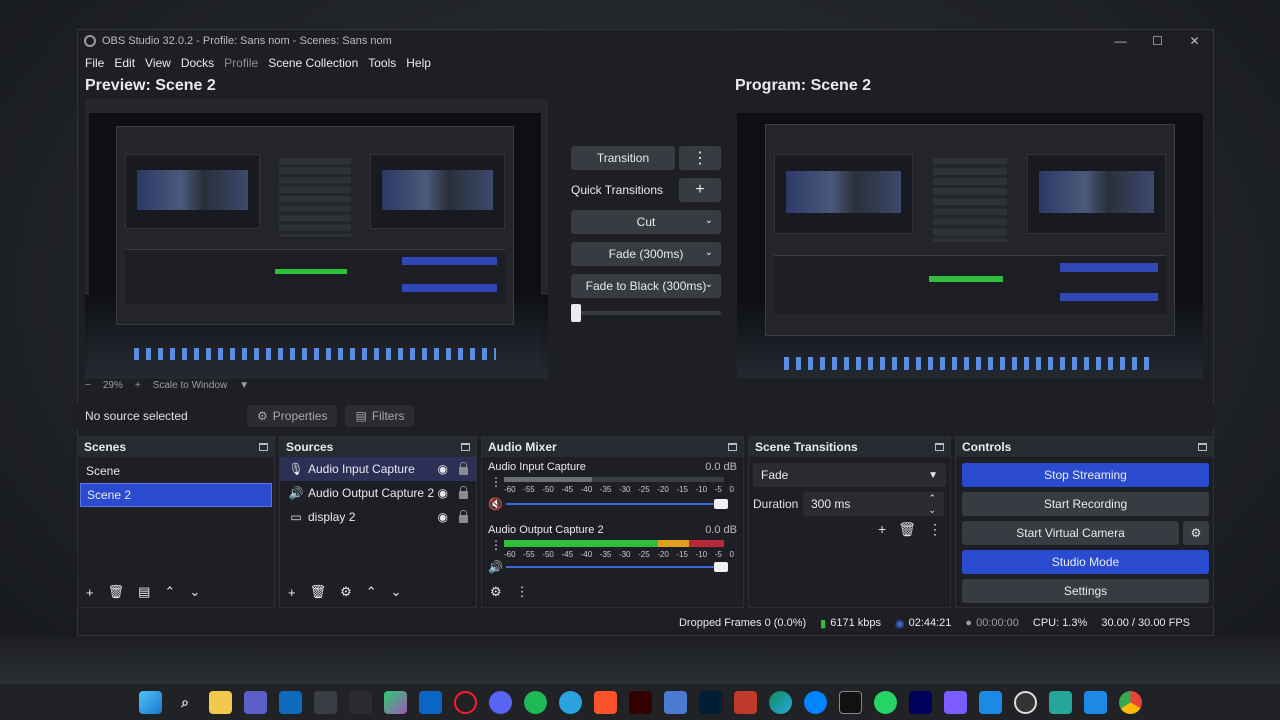 The height and width of the screenshot is (720, 1280). What do you see at coordinates (138, 385) in the screenshot?
I see `zoom-in-button: +` at bounding box center [138, 385].